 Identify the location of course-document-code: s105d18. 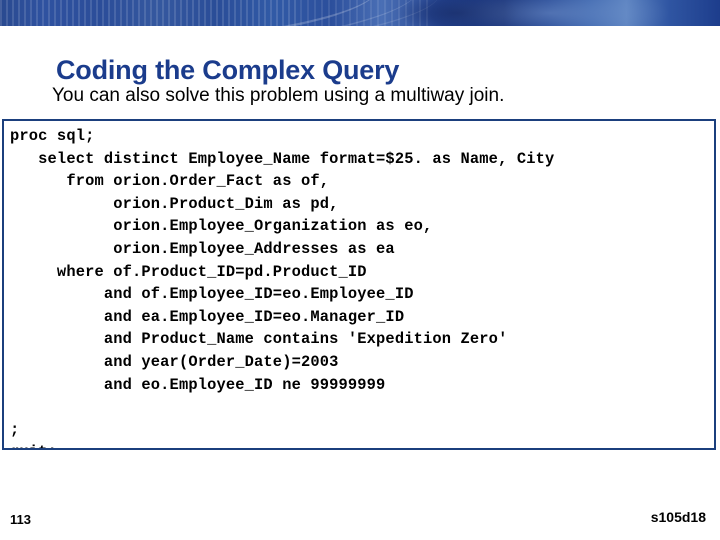
(678, 517).